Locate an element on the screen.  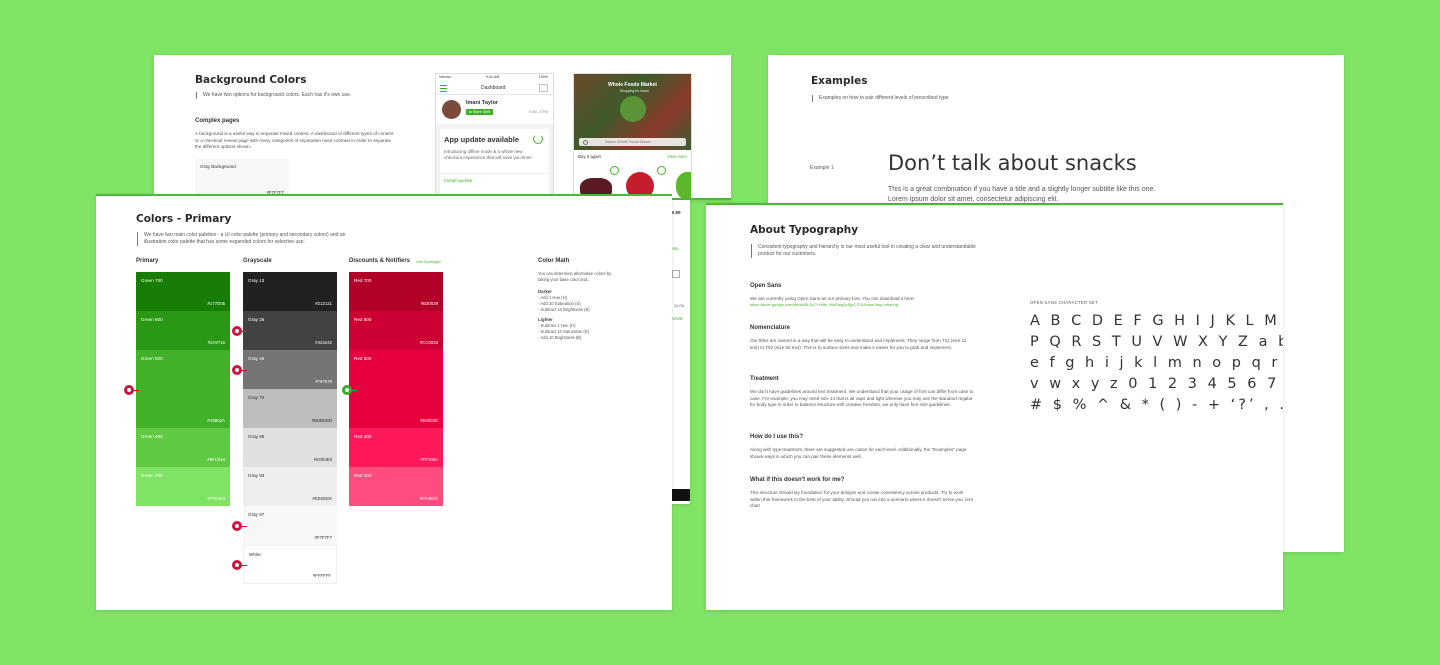
swatch-hex: #7FE364 is located at coordinates (216, 498).